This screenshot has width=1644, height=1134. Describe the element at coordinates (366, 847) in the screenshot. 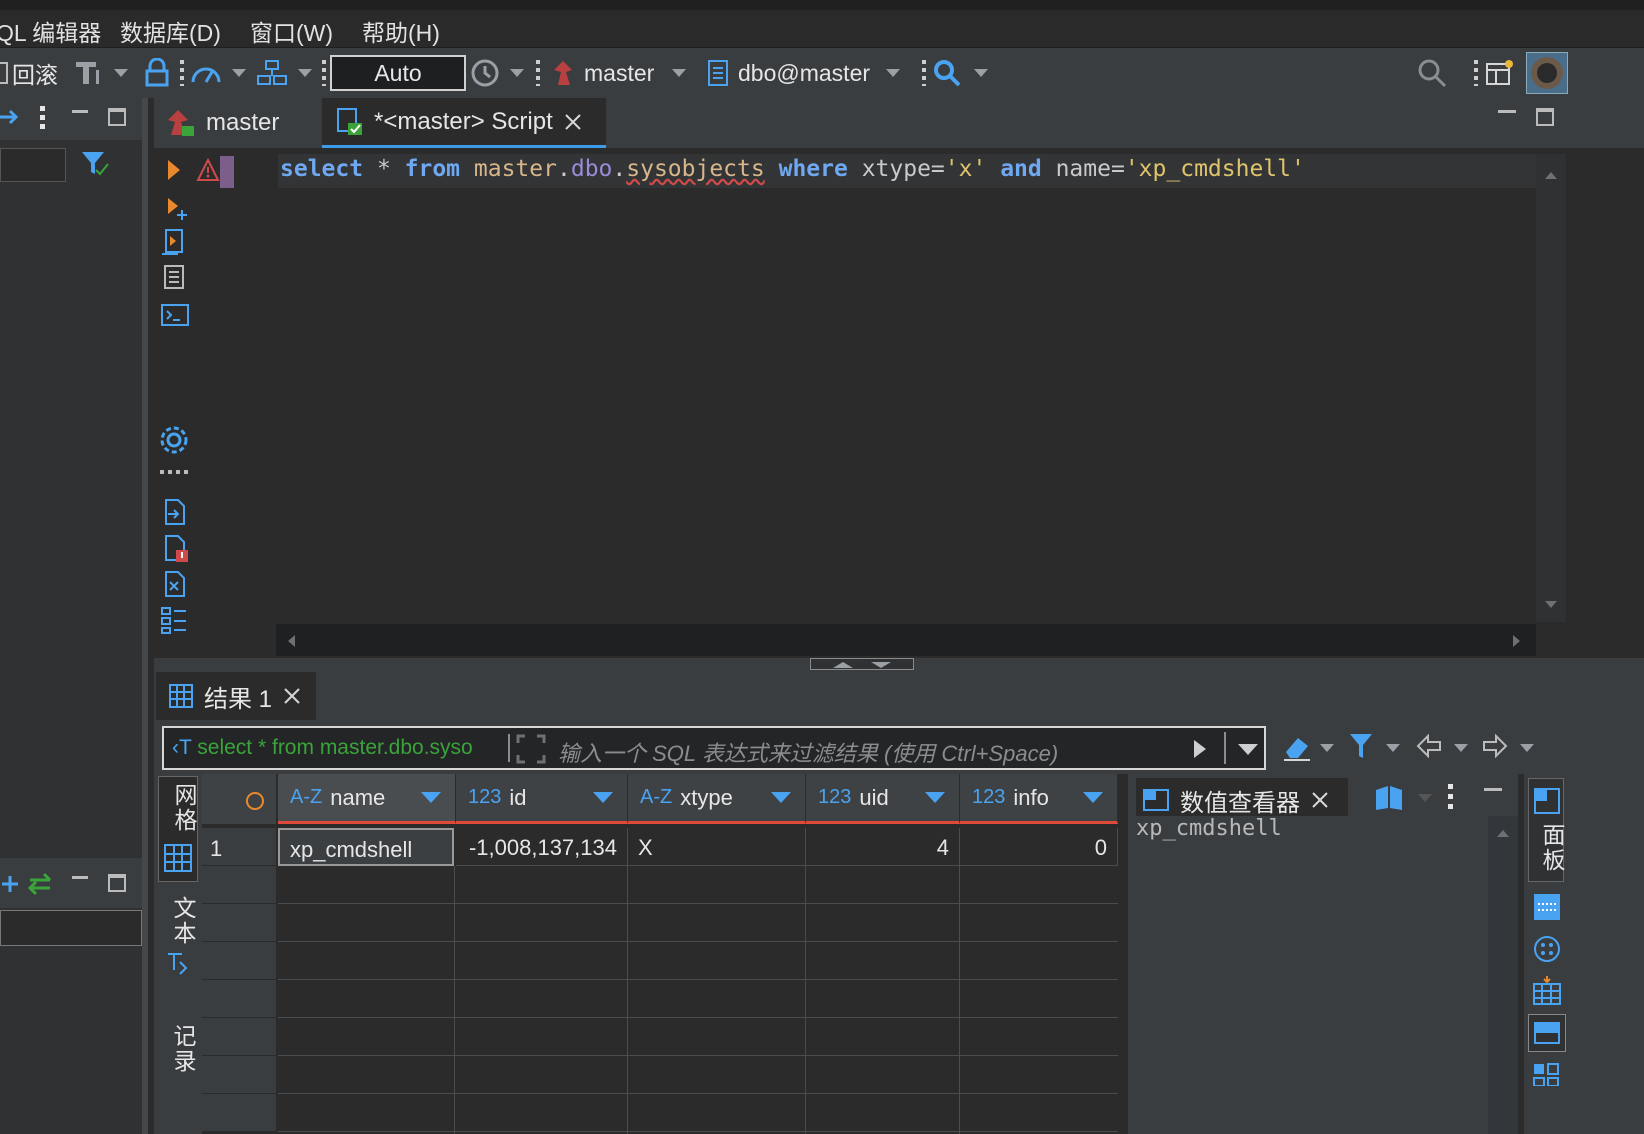

I see `table-cell: xp_cmdshell` at that location.